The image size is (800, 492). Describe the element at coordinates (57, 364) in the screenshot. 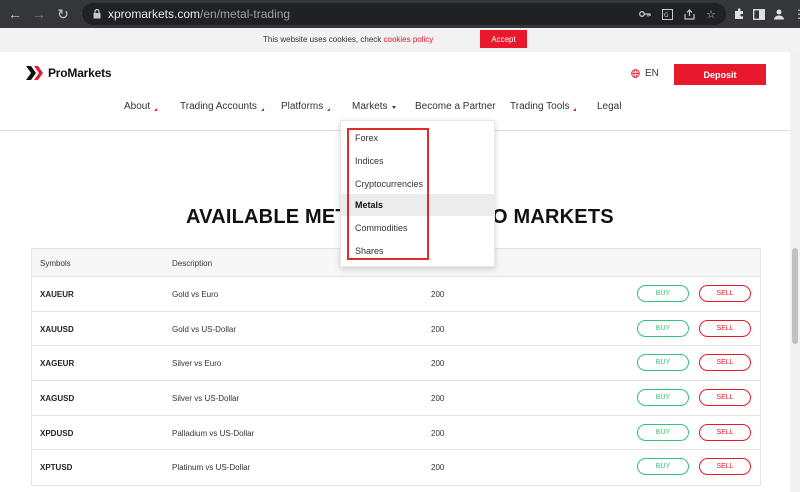

I see `symbol-cell: XAGEUR` at that location.